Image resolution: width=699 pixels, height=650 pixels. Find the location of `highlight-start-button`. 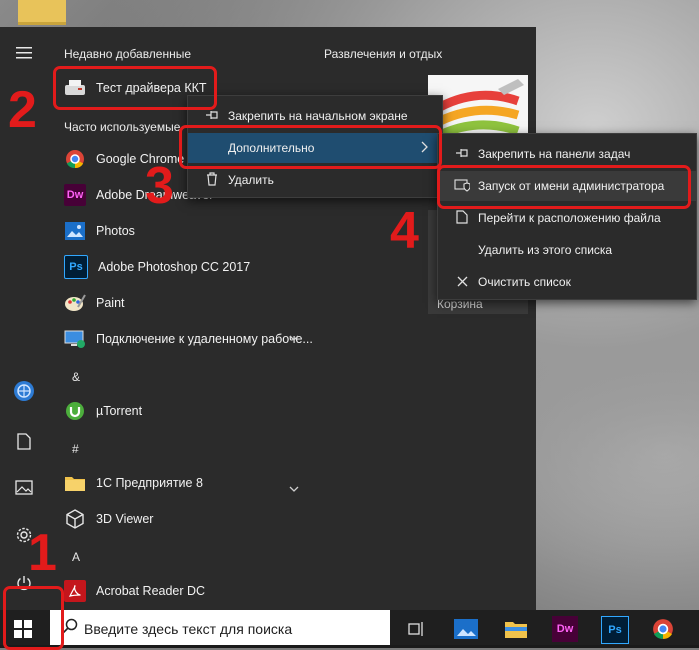

highlight-start-button is located at coordinates (33, 618).